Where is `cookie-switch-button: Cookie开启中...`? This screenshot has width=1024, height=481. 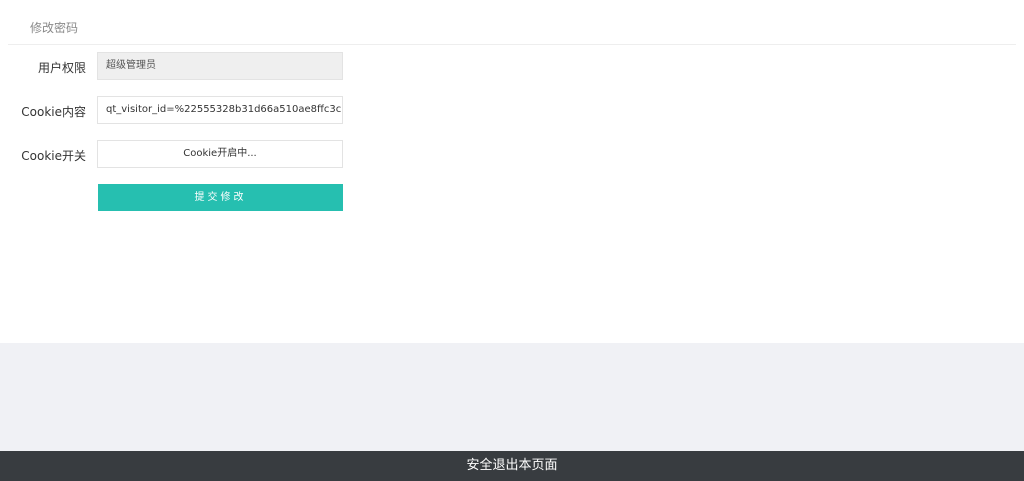
cookie-switch-button: Cookie开启中... is located at coordinates (220, 154).